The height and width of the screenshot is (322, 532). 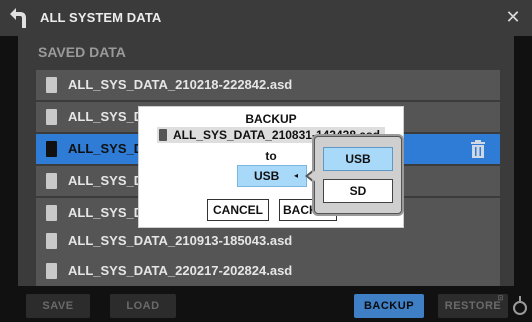 What do you see at coordinates (296, 175) in the screenshot?
I see `caret-left-icon: ◂` at bounding box center [296, 175].